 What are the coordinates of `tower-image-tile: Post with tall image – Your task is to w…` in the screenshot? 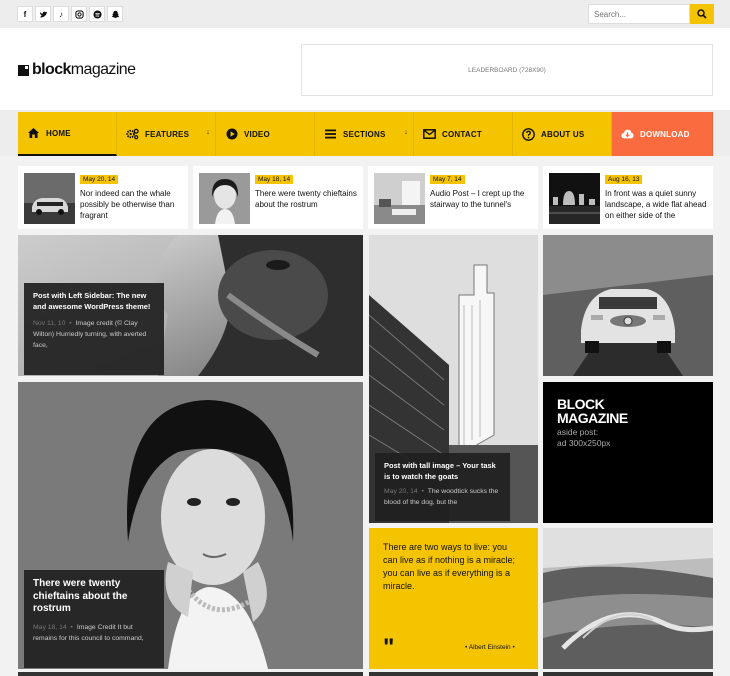 It's located at (453, 379).